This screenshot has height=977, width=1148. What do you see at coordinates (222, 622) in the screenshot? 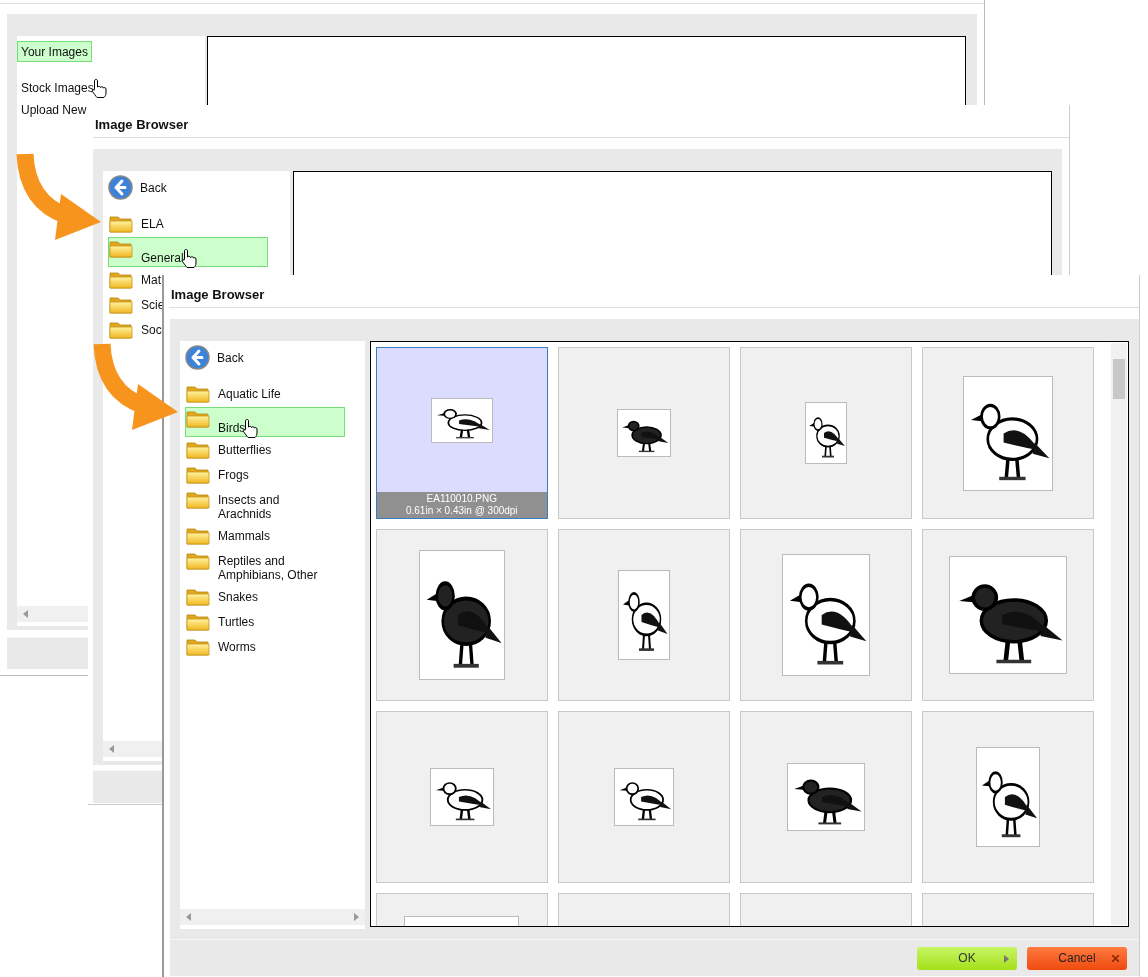
I see `folder-item: Turtles` at bounding box center [222, 622].